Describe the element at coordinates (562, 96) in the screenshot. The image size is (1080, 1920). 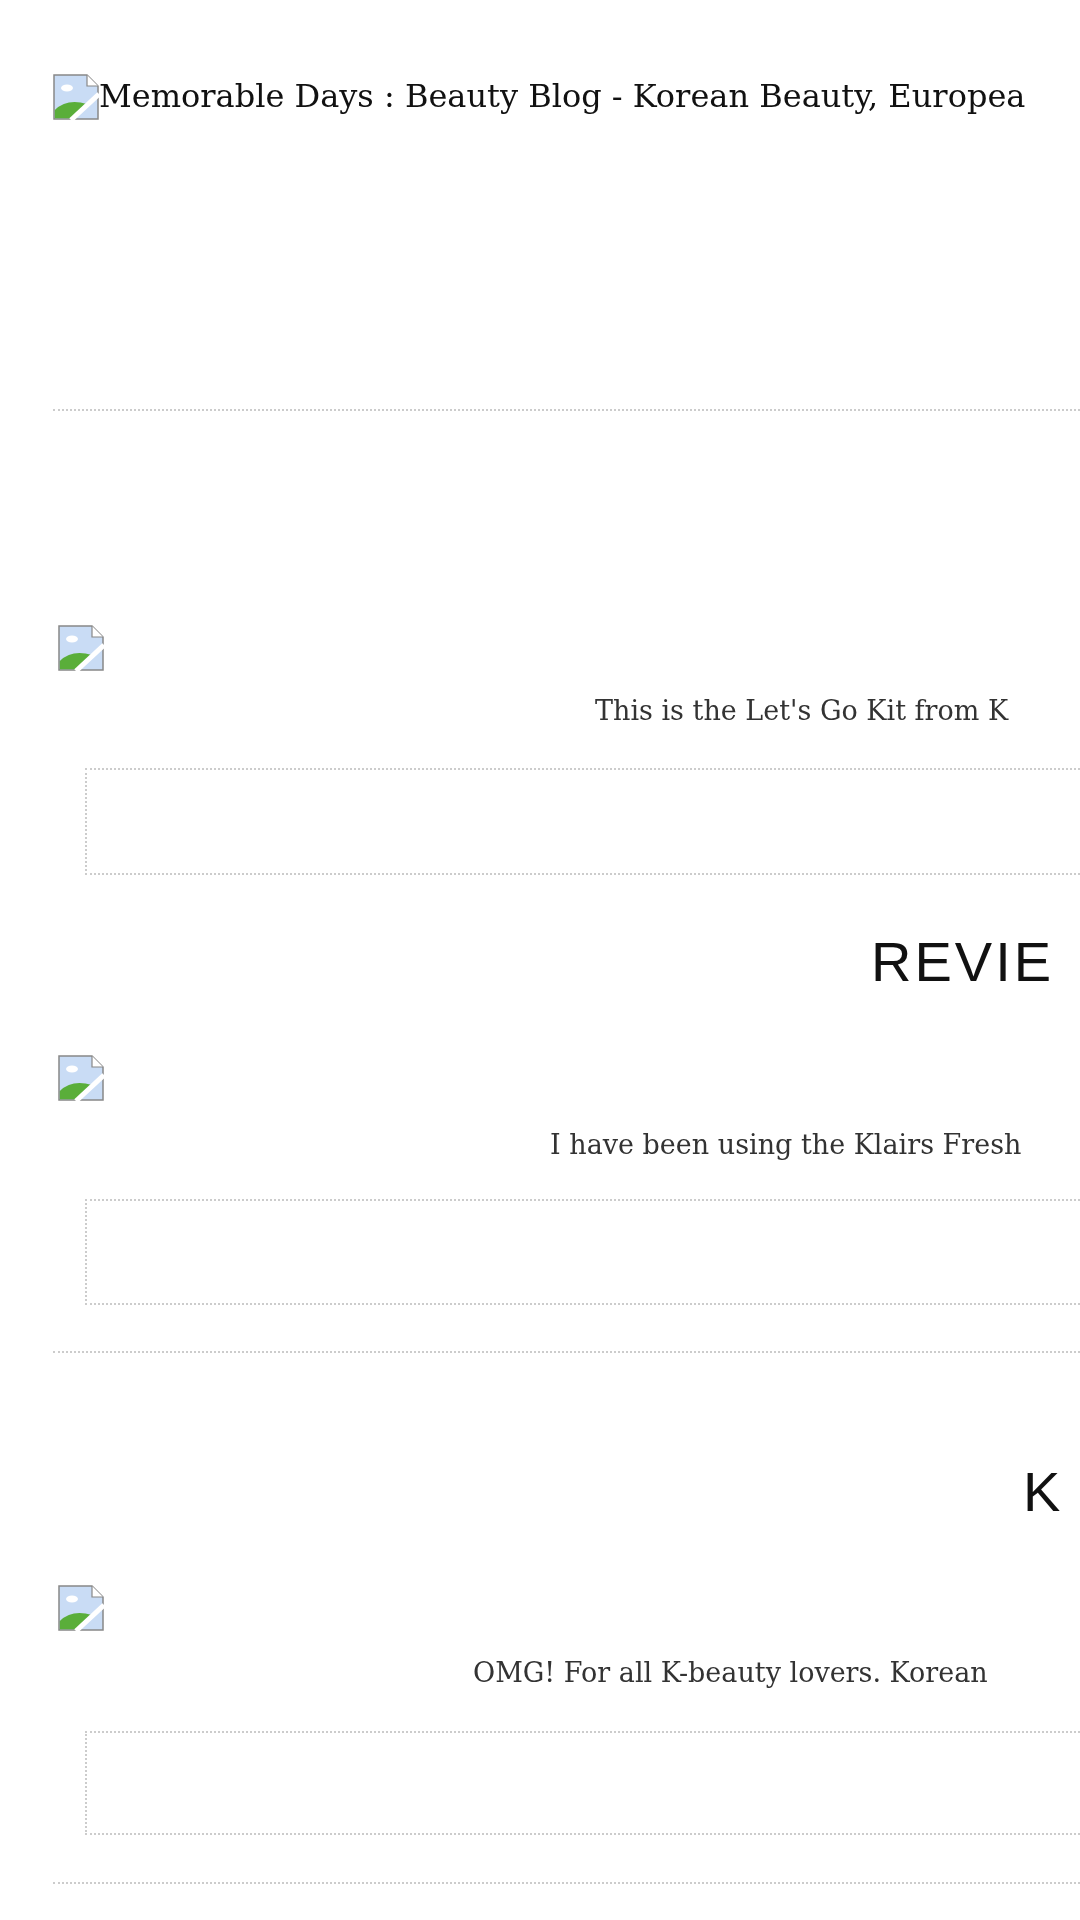
I see `blog-title: Memorable Days : Beauty Blog - Korean Beauty, Europea` at that location.